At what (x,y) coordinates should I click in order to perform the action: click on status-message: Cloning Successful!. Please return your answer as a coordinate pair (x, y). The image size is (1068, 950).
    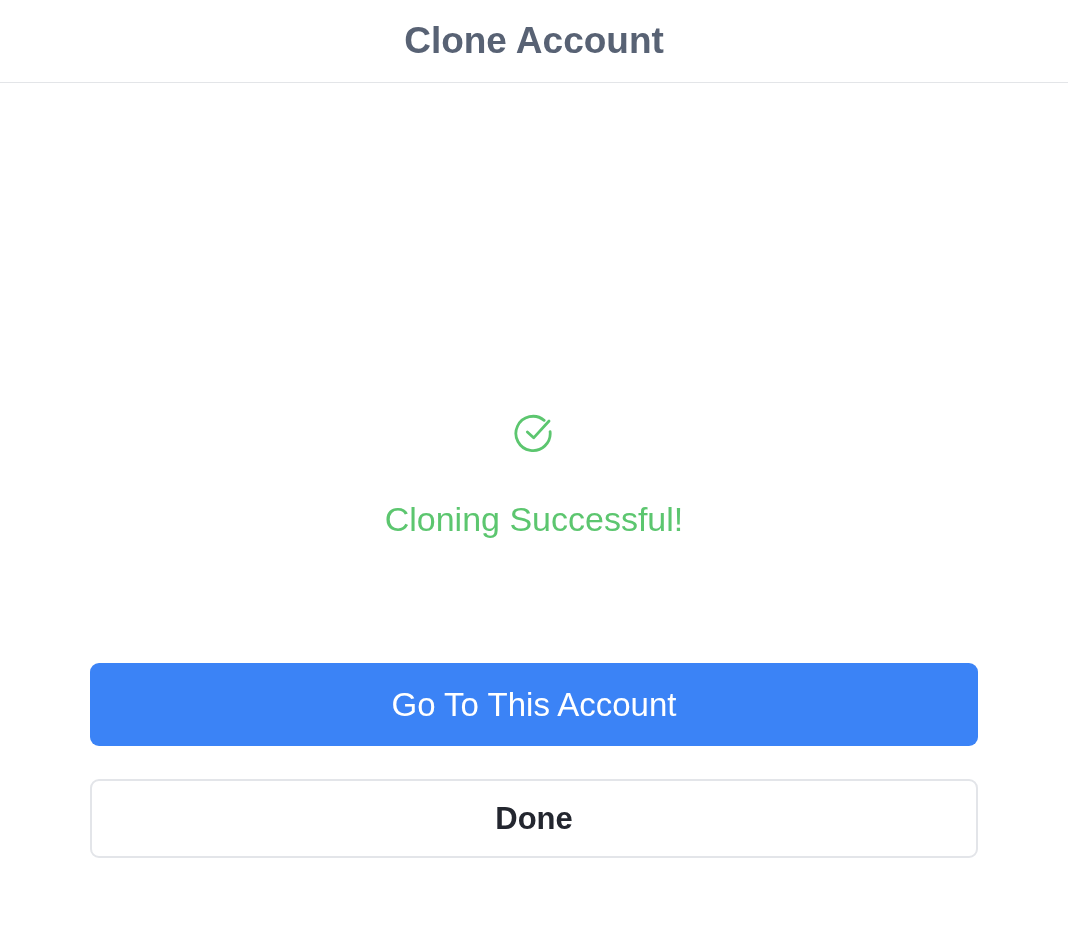
    Looking at the image, I should click on (534, 519).